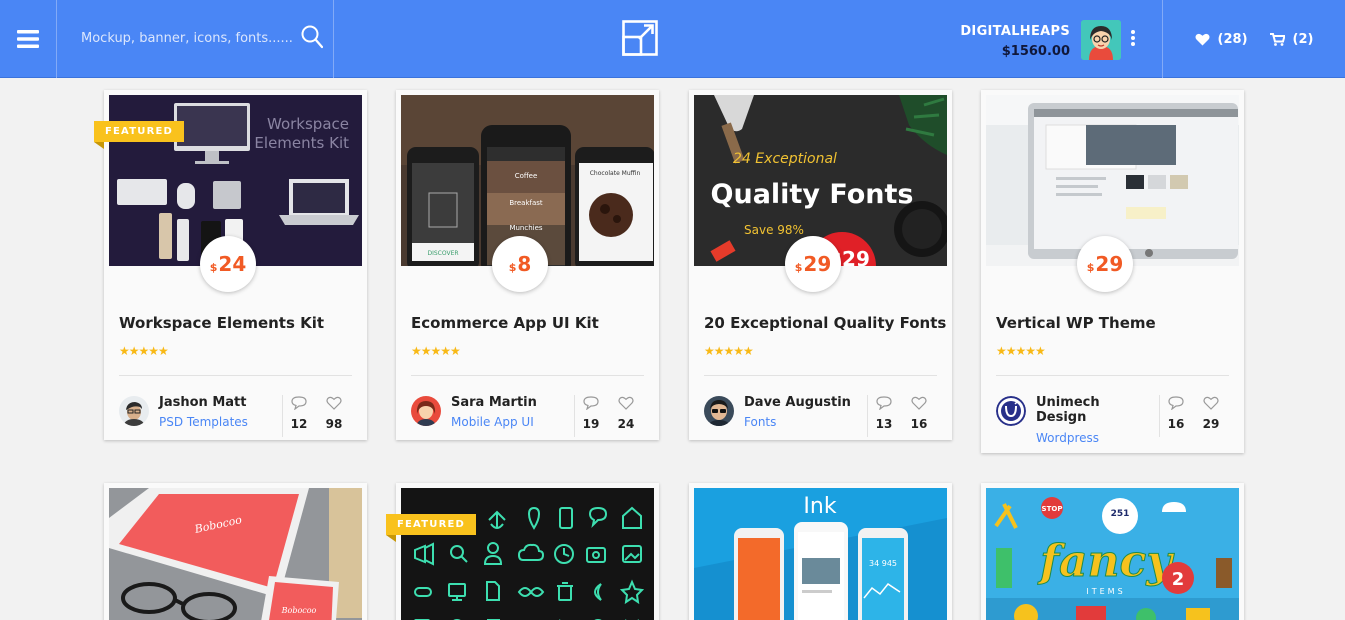  I want to click on user-menu-dots-icon, so click(1133, 40).